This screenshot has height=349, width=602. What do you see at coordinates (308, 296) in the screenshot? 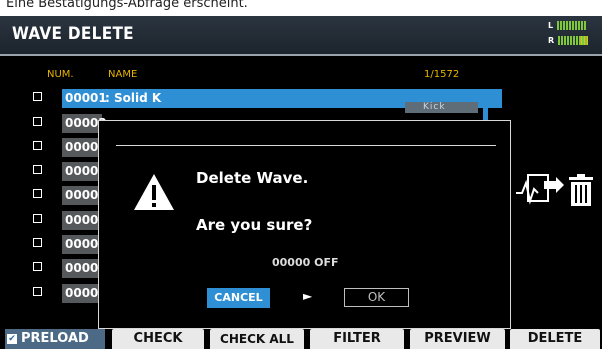
I see `play-arrow-icon: ►` at bounding box center [308, 296].